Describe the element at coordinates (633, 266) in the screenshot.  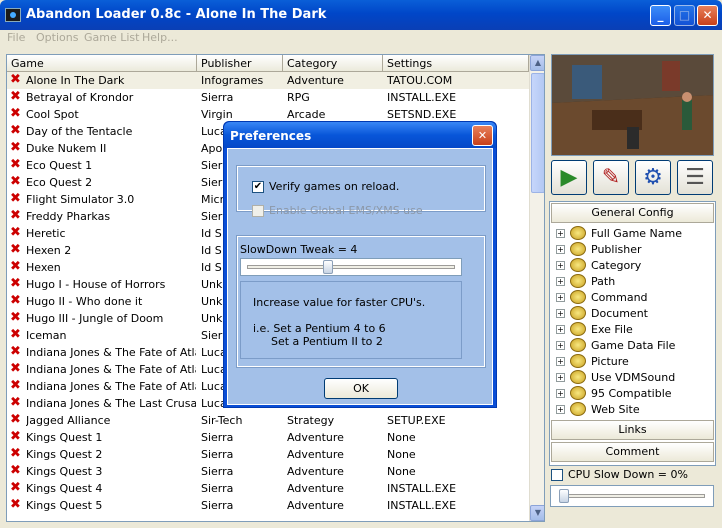
I see `tree-item: + Category` at that location.